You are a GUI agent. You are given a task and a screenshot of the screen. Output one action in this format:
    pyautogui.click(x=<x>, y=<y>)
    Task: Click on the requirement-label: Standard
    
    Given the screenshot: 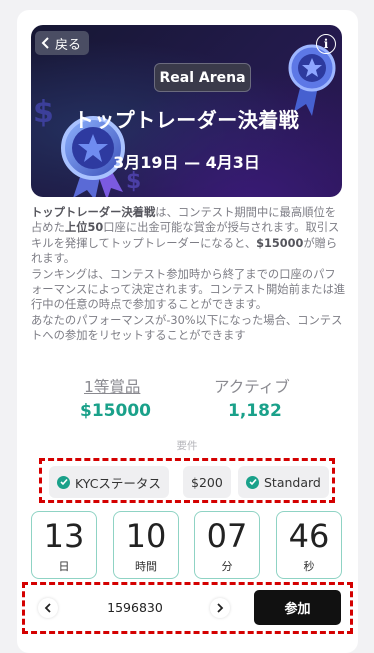 What is the action you would take?
    pyautogui.click(x=292, y=482)
    